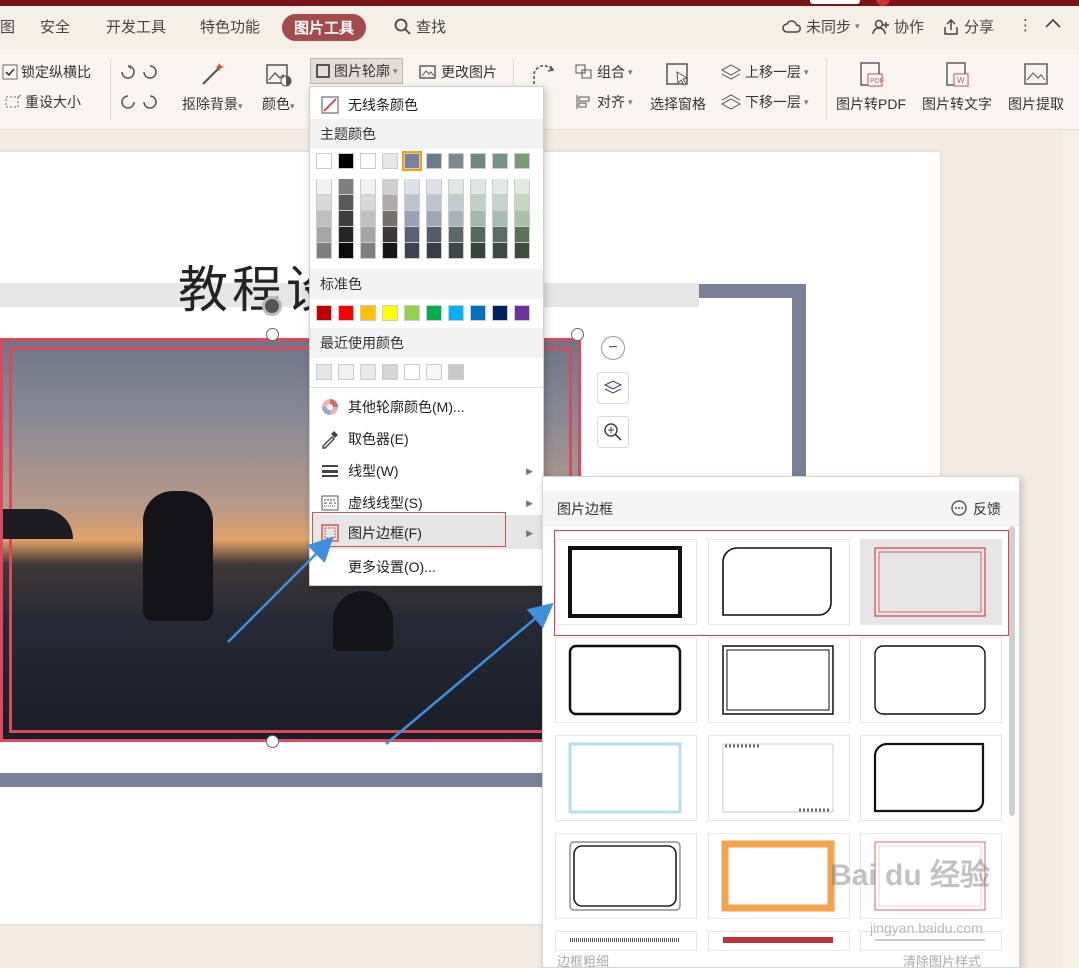 The width and height of the screenshot is (1079, 968). Describe the element at coordinates (603, 72) in the screenshot. I see `group-button: 组合 ▾` at that location.